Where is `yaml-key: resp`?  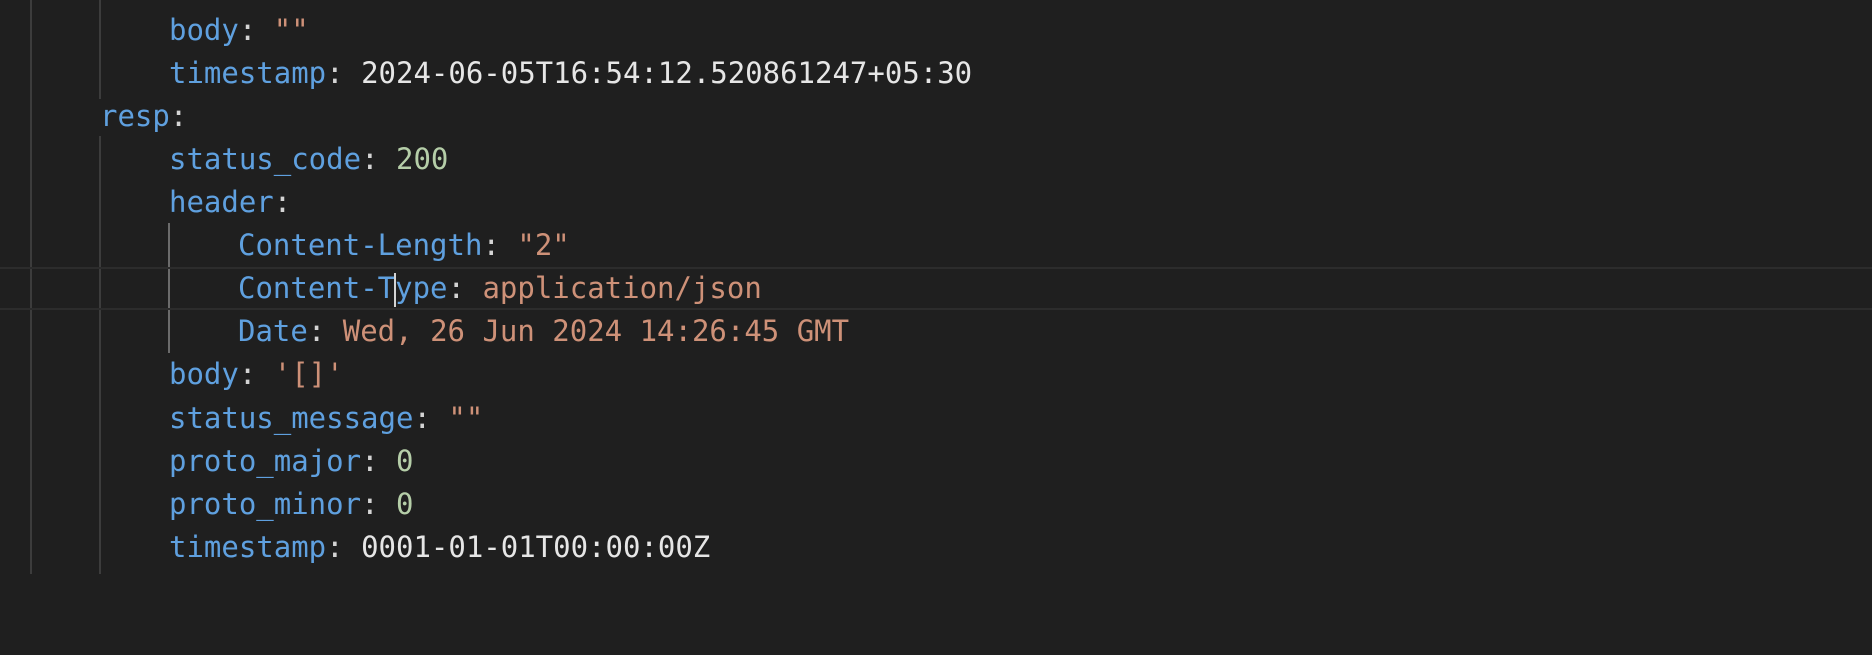 yaml-key: resp is located at coordinates (135, 116).